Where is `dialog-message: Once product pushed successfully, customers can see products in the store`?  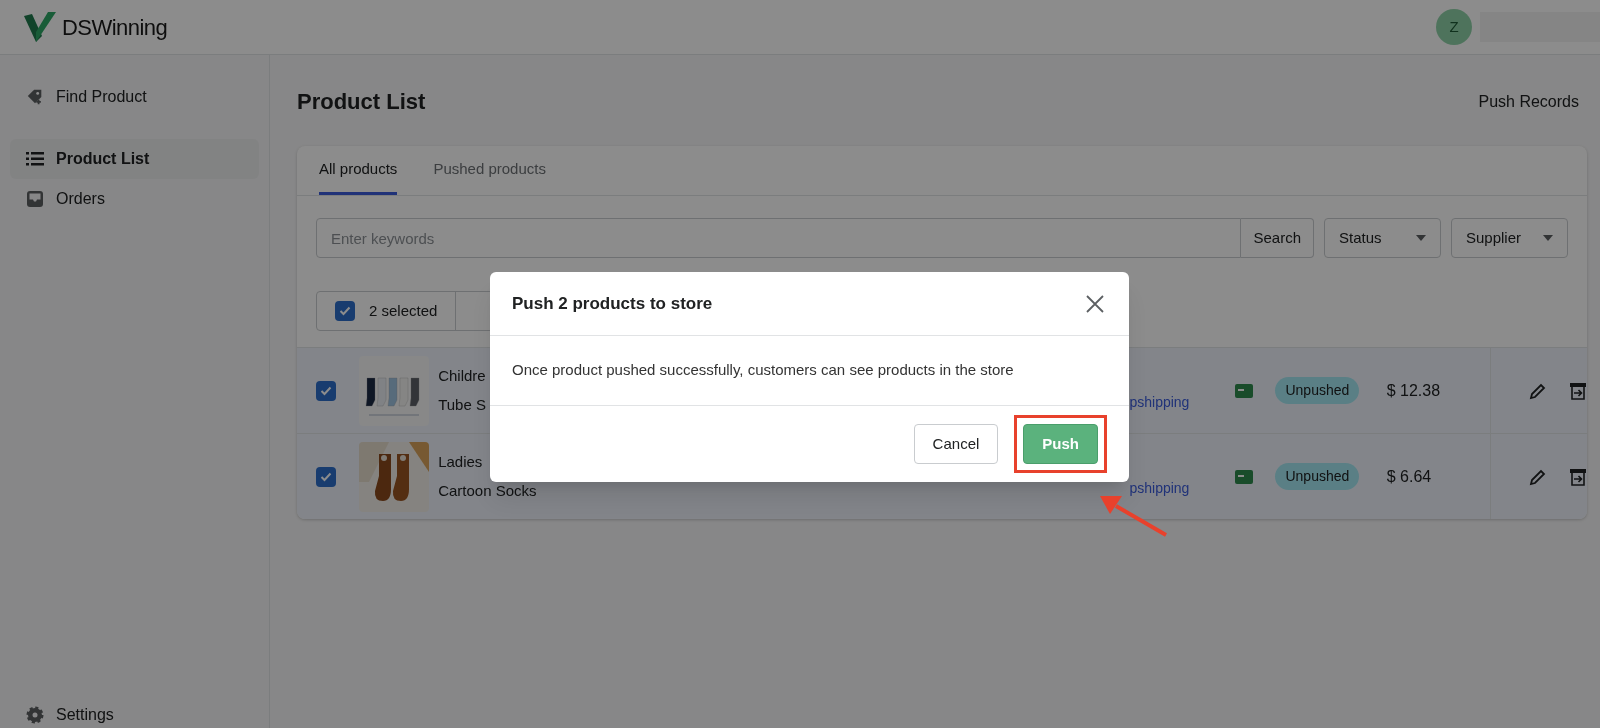
dialog-message: Once product pushed successfully, customers can see products in the store is located at coordinates (763, 370).